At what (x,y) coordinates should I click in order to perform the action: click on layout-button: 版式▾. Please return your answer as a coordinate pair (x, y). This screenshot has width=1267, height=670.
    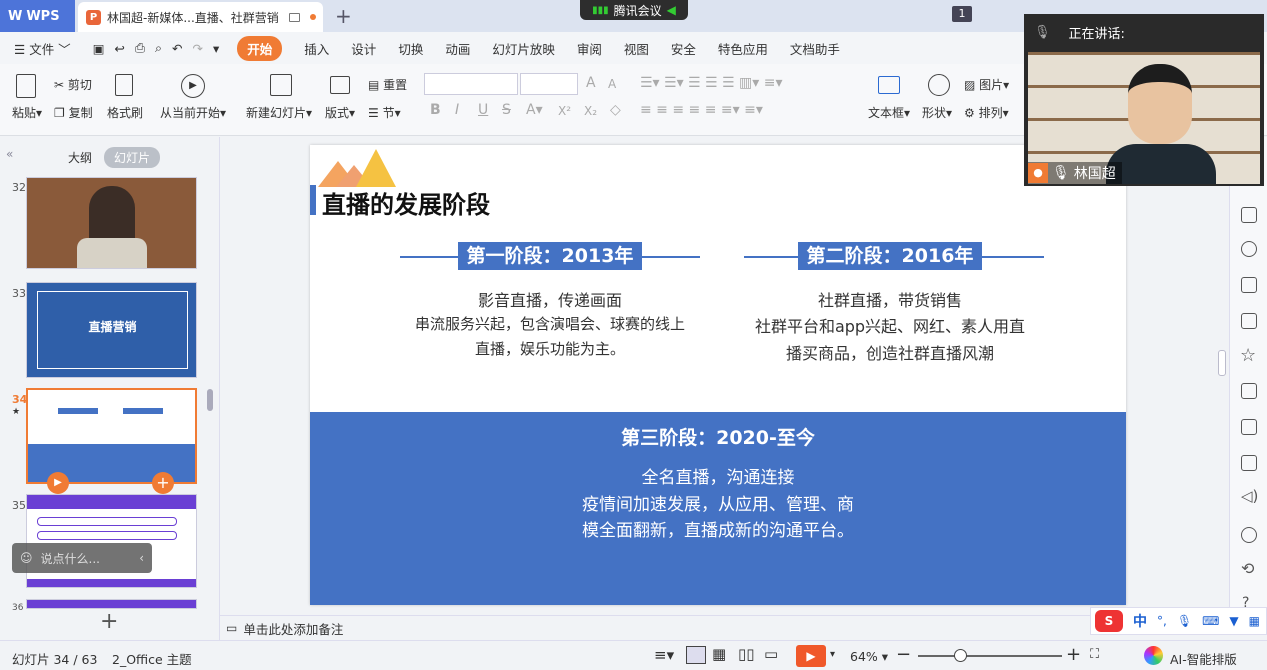
    Looking at the image, I should click on (340, 112).